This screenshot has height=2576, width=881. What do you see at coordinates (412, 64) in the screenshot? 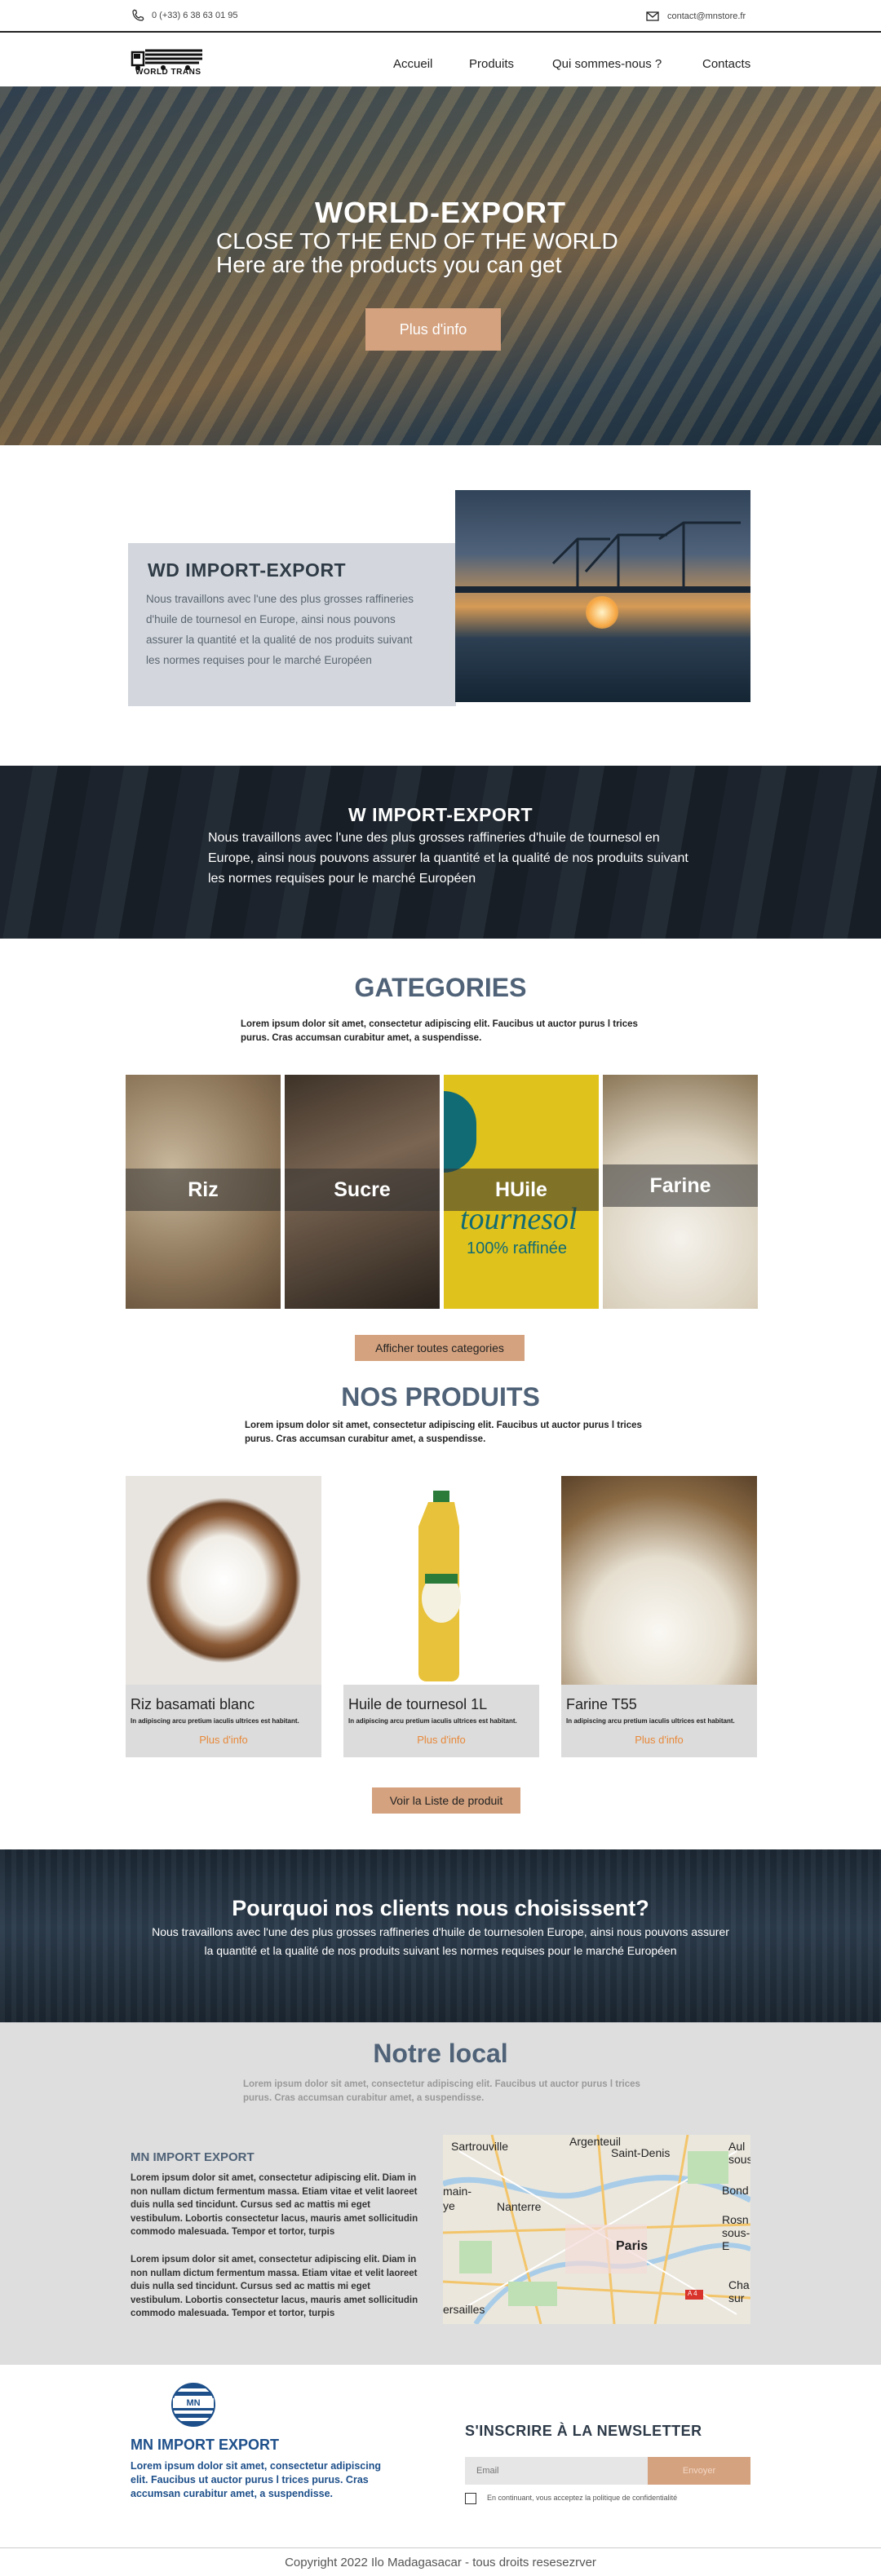
I see `nav-accueil: Accueil` at bounding box center [412, 64].